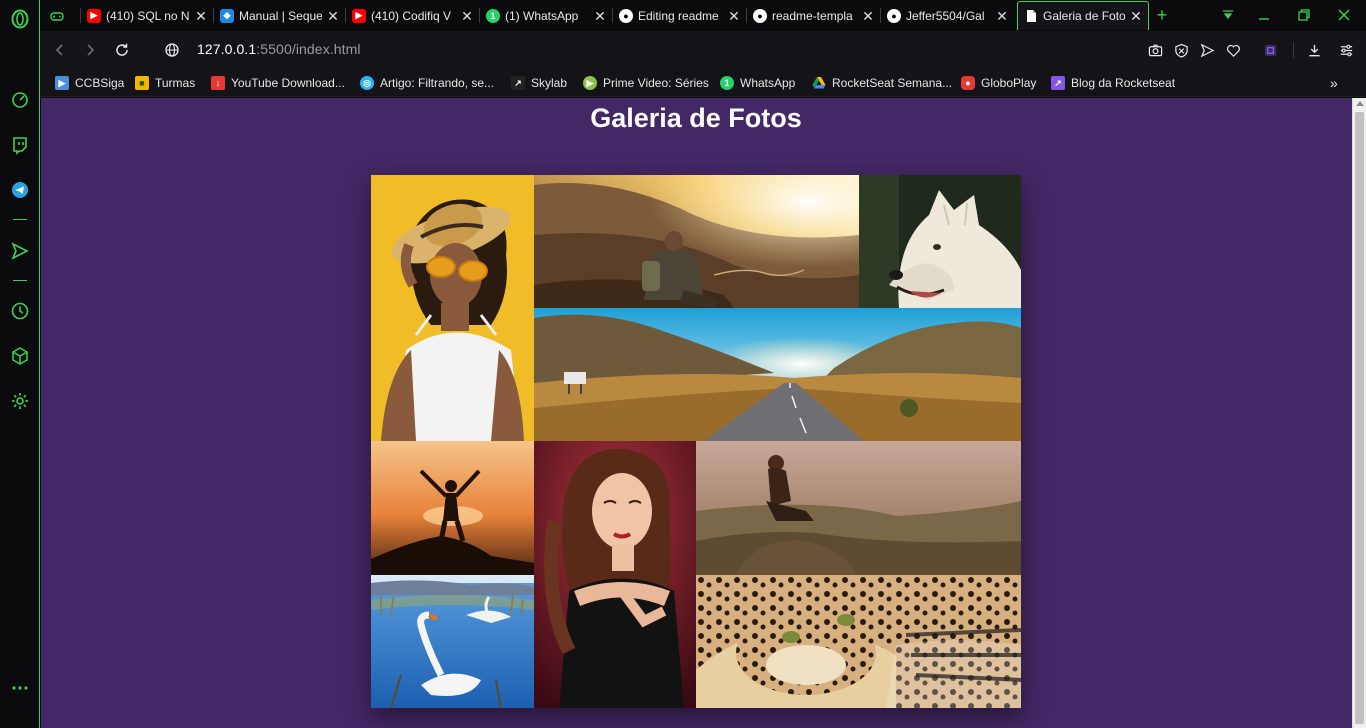 The height and width of the screenshot is (728, 1366). What do you see at coordinates (1293, 50) in the screenshot?
I see `toolbar-divider` at bounding box center [1293, 50].